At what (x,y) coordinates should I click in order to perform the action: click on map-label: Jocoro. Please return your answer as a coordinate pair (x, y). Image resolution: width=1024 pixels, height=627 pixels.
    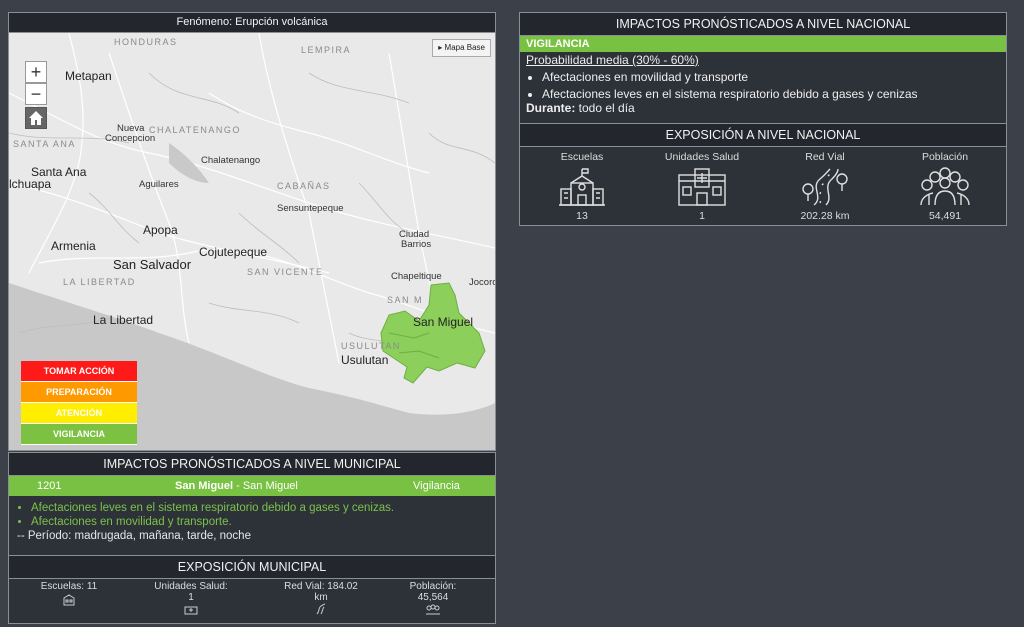
    Looking at the image, I should click on (482, 282).